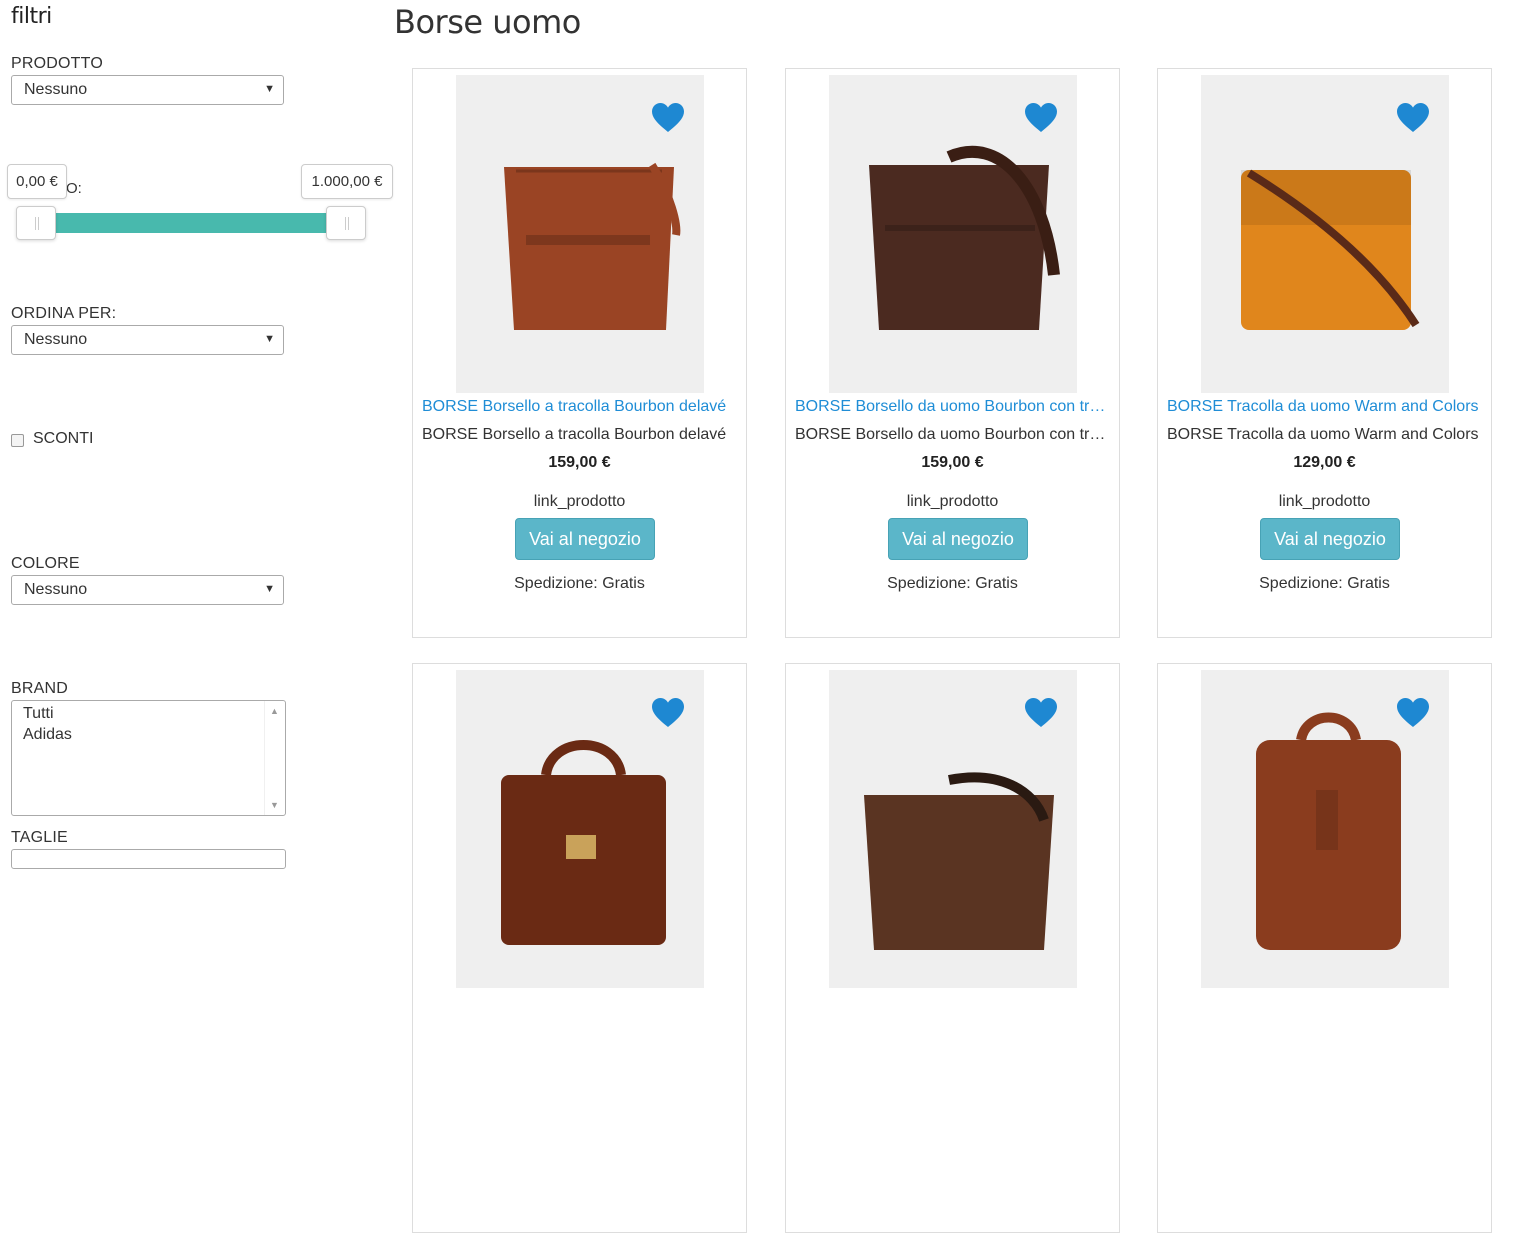  What do you see at coordinates (36, 223) in the screenshot?
I see `price-min-handle` at bounding box center [36, 223].